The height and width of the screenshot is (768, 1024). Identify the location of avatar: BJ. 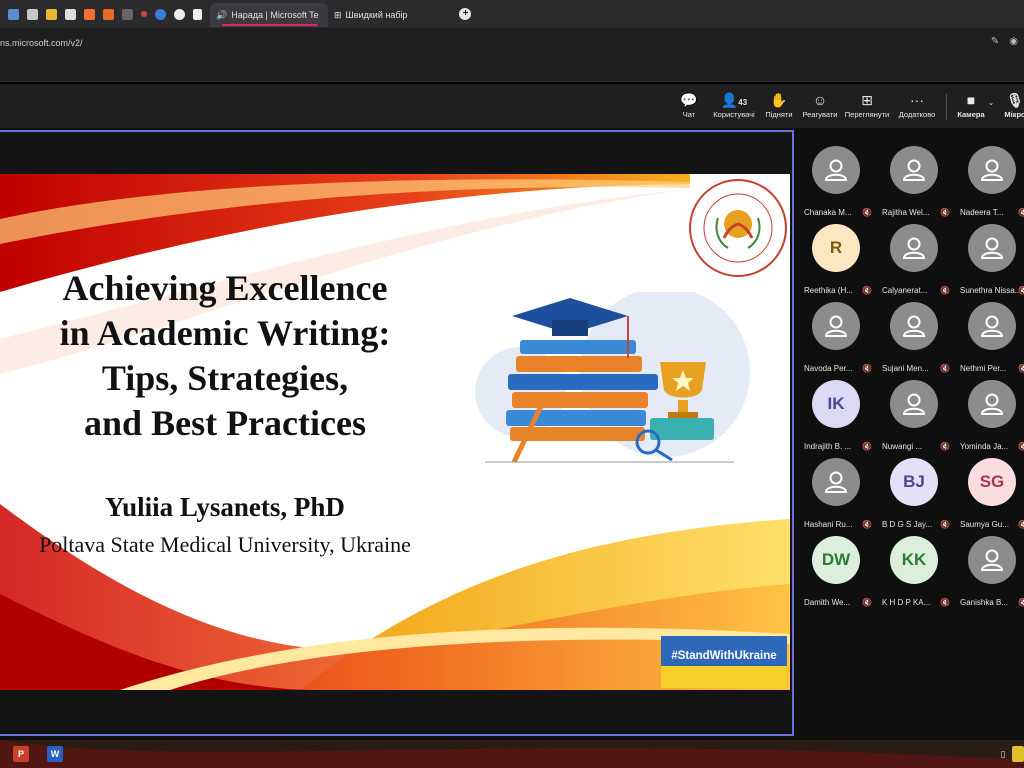
(914, 482).